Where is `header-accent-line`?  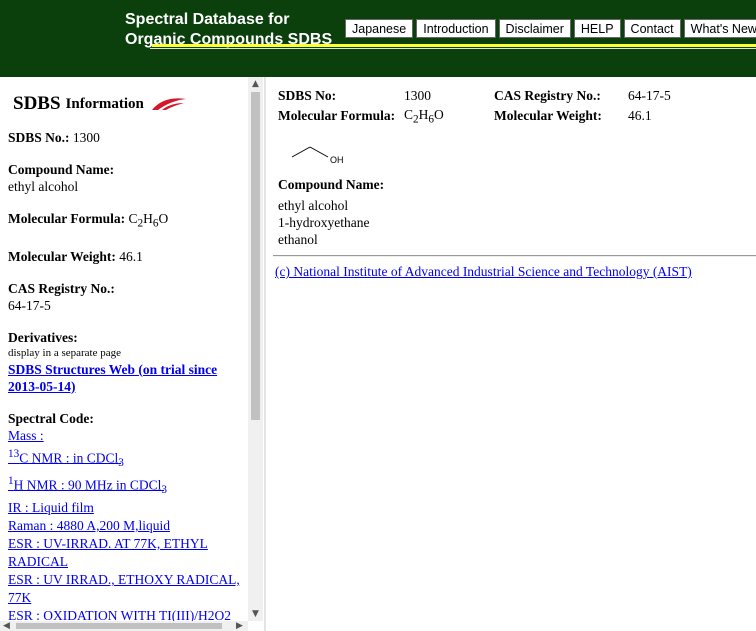 header-accent-line is located at coordinates (454, 45).